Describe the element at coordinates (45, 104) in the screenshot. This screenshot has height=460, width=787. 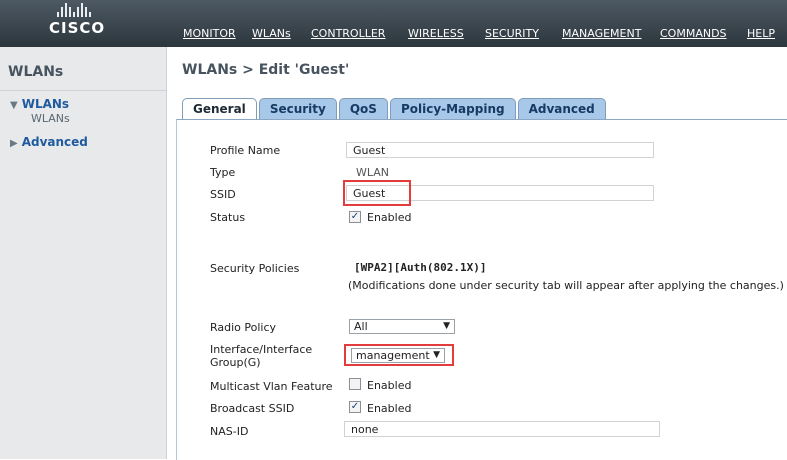
I see `sidebar-item-label: WLANs` at that location.